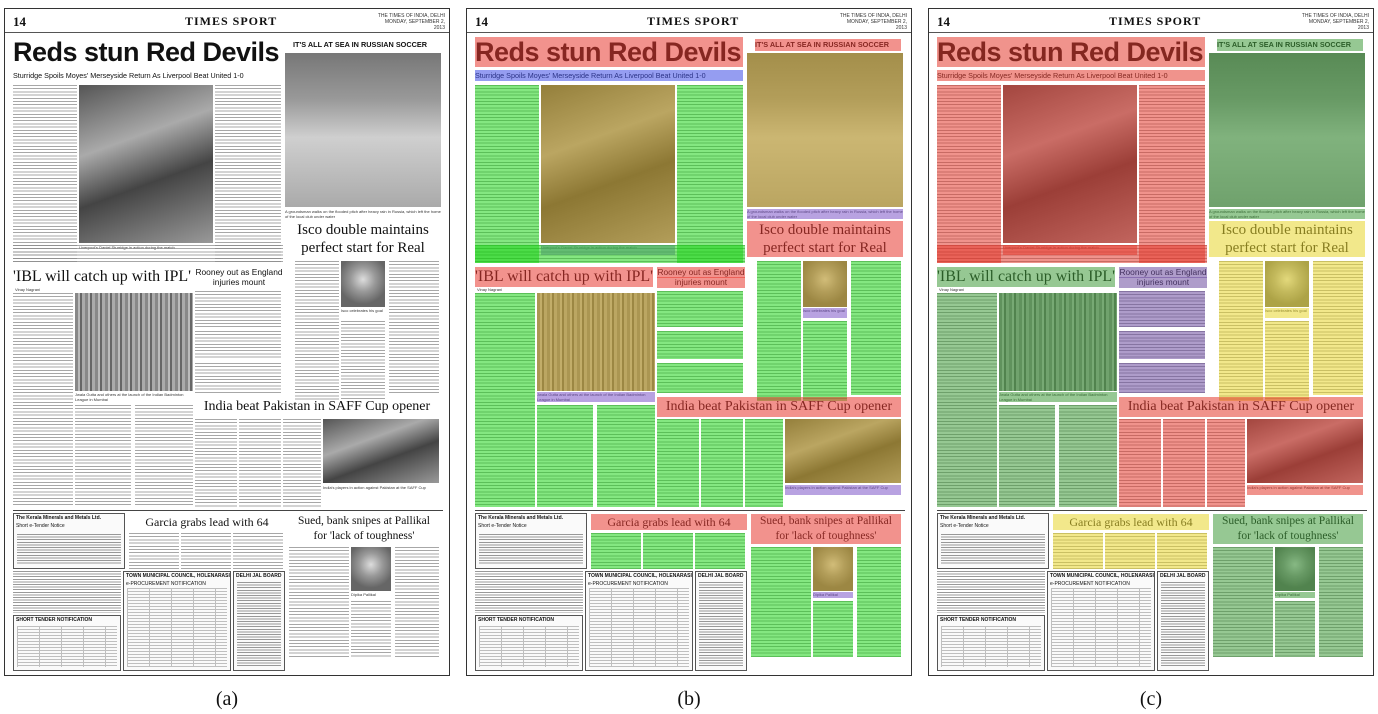  What do you see at coordinates (381, 451) in the screenshot?
I see `photo-india` at bounding box center [381, 451].